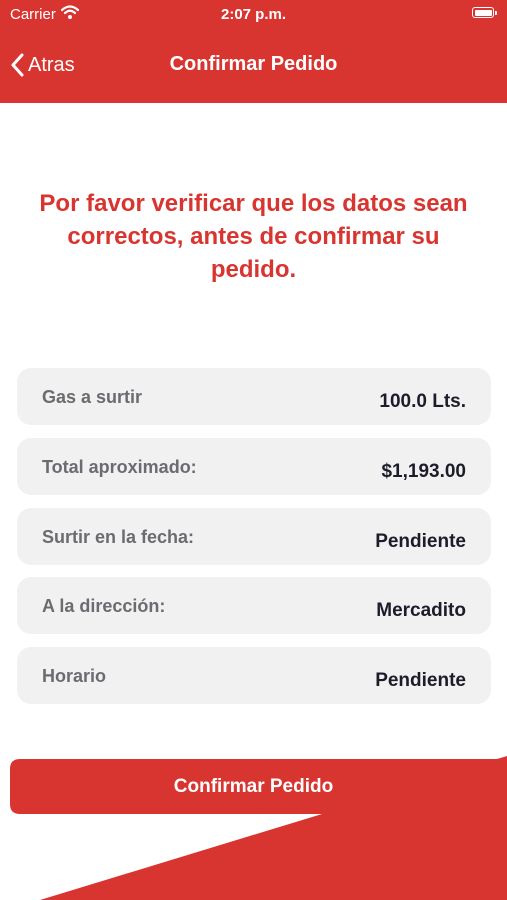 The image size is (507, 900). I want to click on row-label: Gas a surtir, so click(92, 397).